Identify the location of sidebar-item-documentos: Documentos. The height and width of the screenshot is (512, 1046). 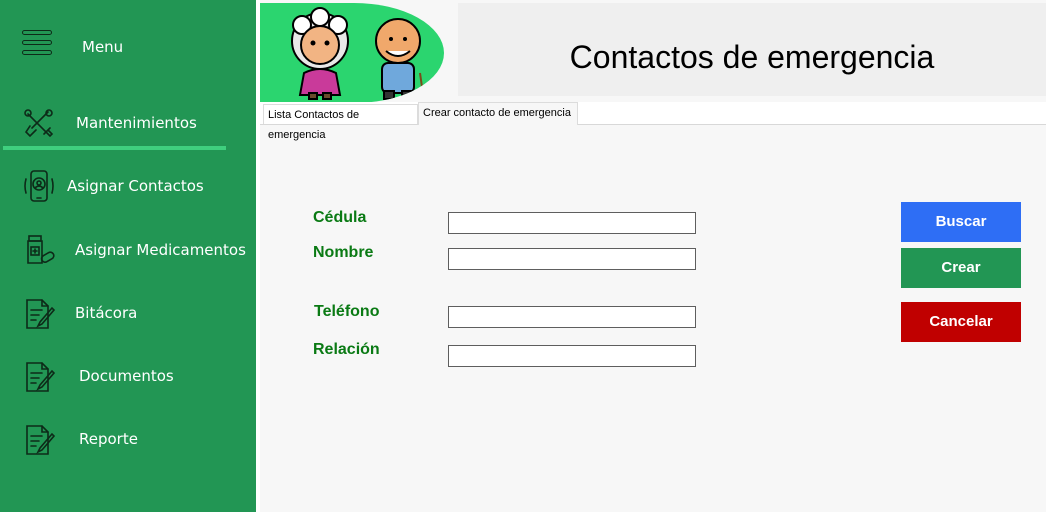
(128, 375).